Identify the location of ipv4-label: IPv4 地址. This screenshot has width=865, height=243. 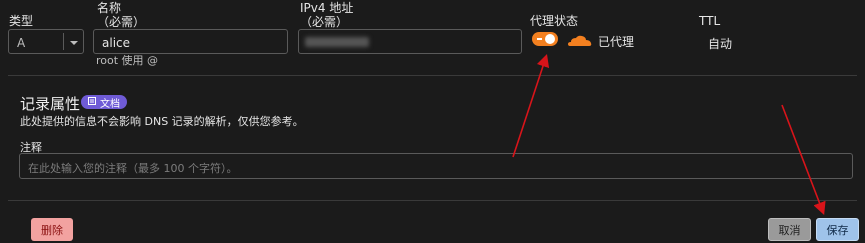
(327, 8).